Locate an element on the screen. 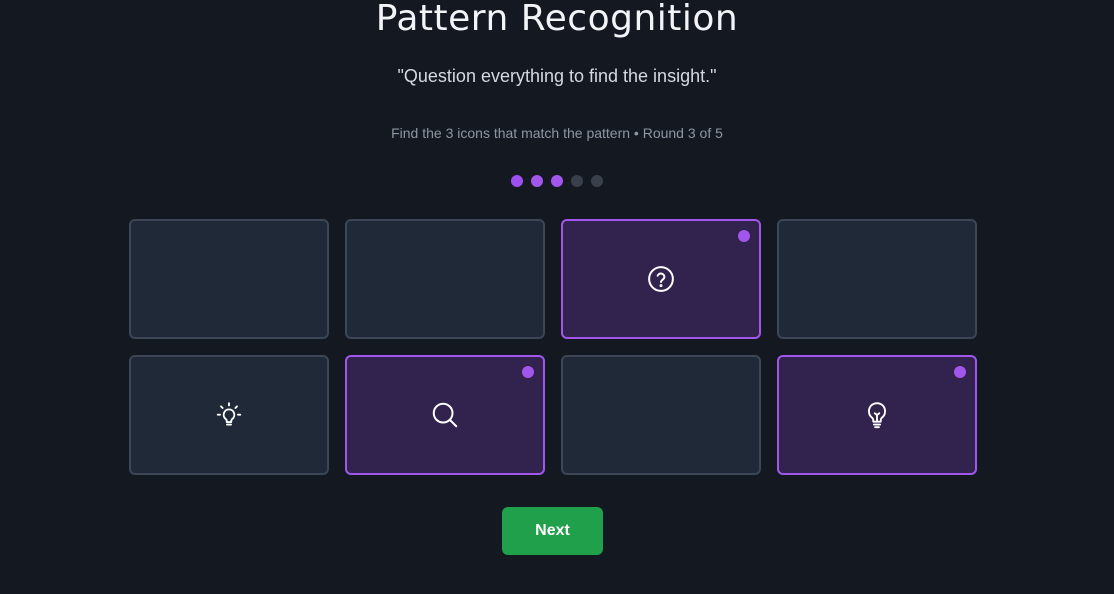 The width and height of the screenshot is (1114, 594). lightbulb-shining-icon is located at coordinates (229, 414).